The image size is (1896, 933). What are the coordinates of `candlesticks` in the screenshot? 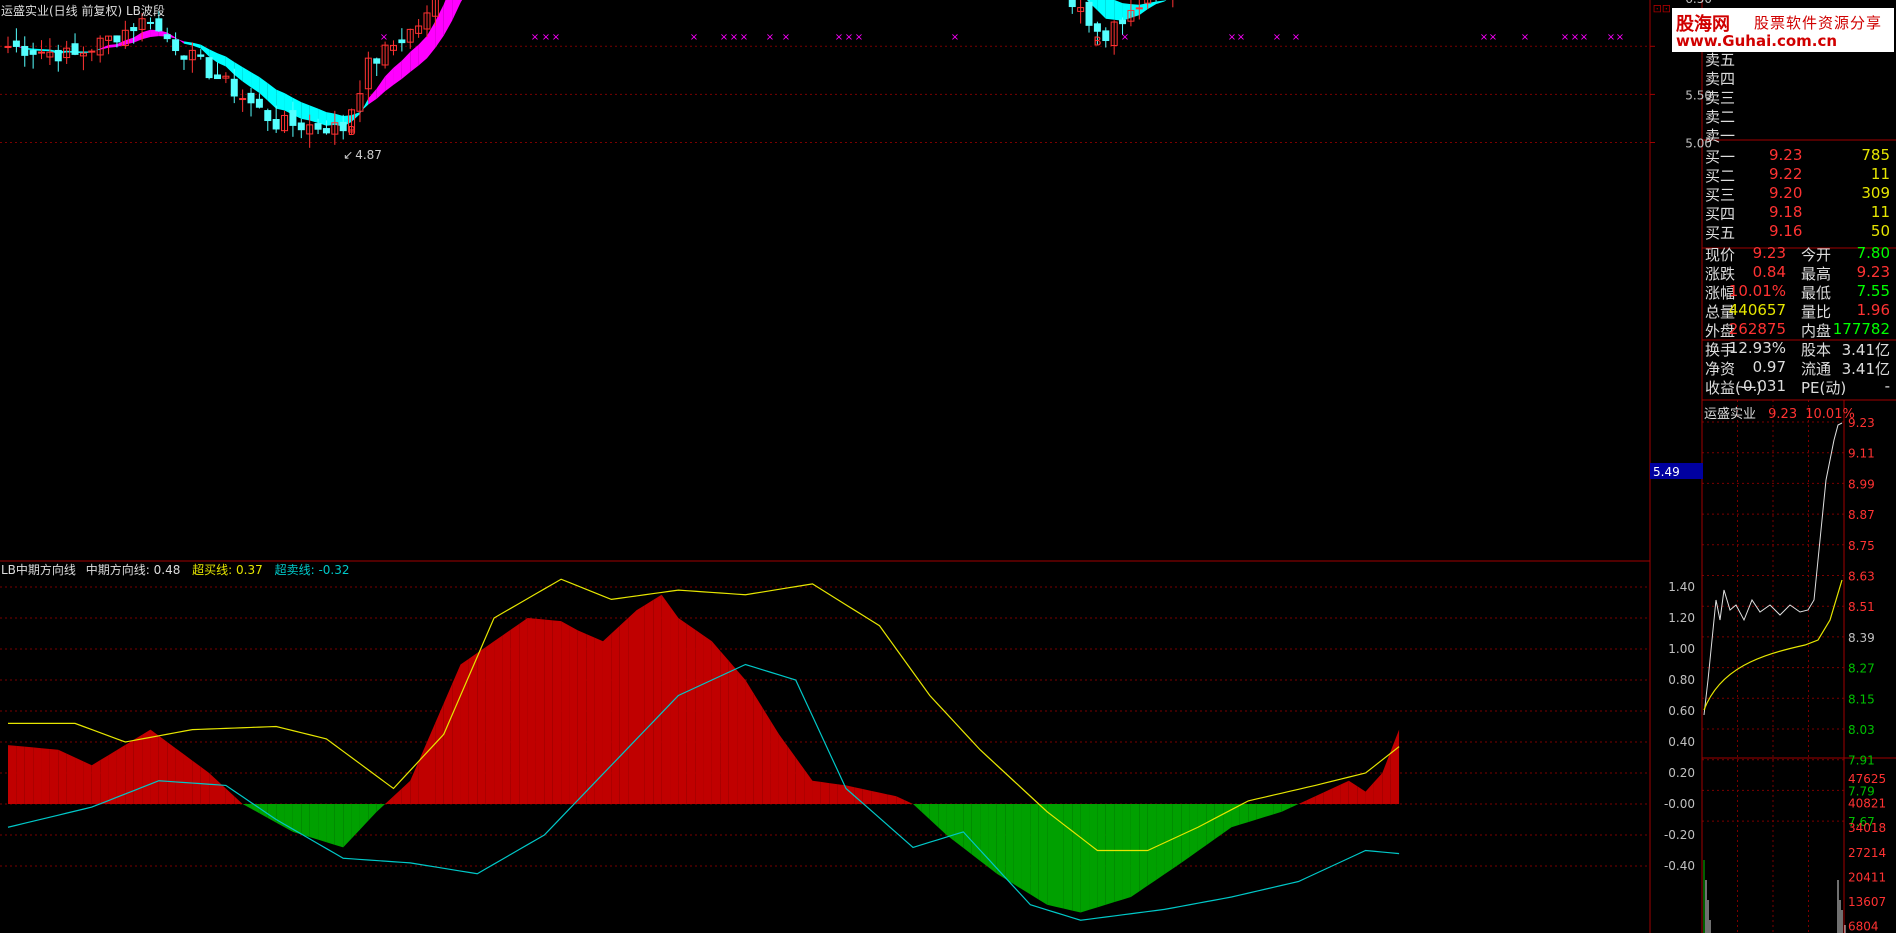 It's located at (703, 74).